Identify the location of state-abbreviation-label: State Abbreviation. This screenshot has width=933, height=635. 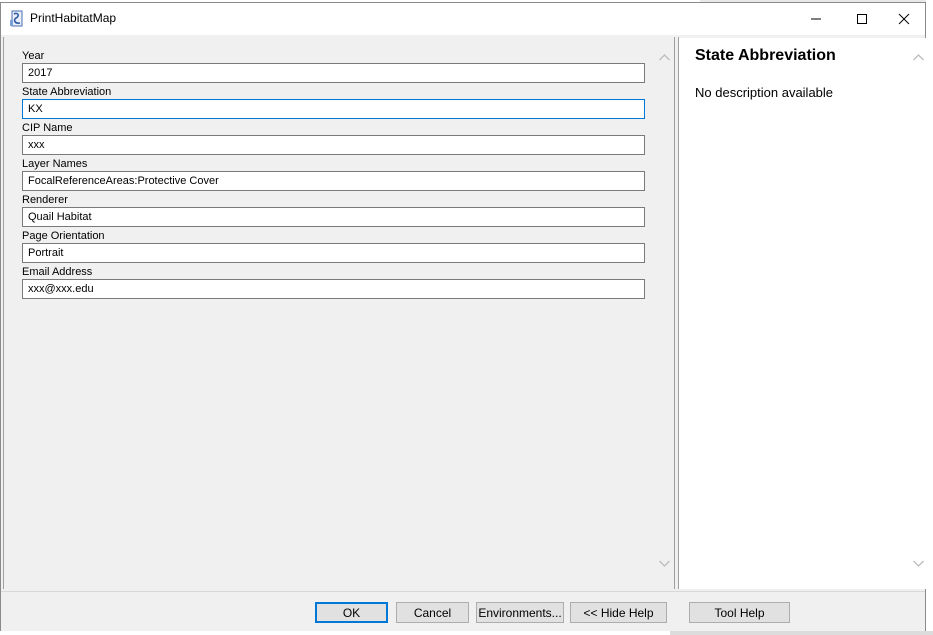
(67, 92).